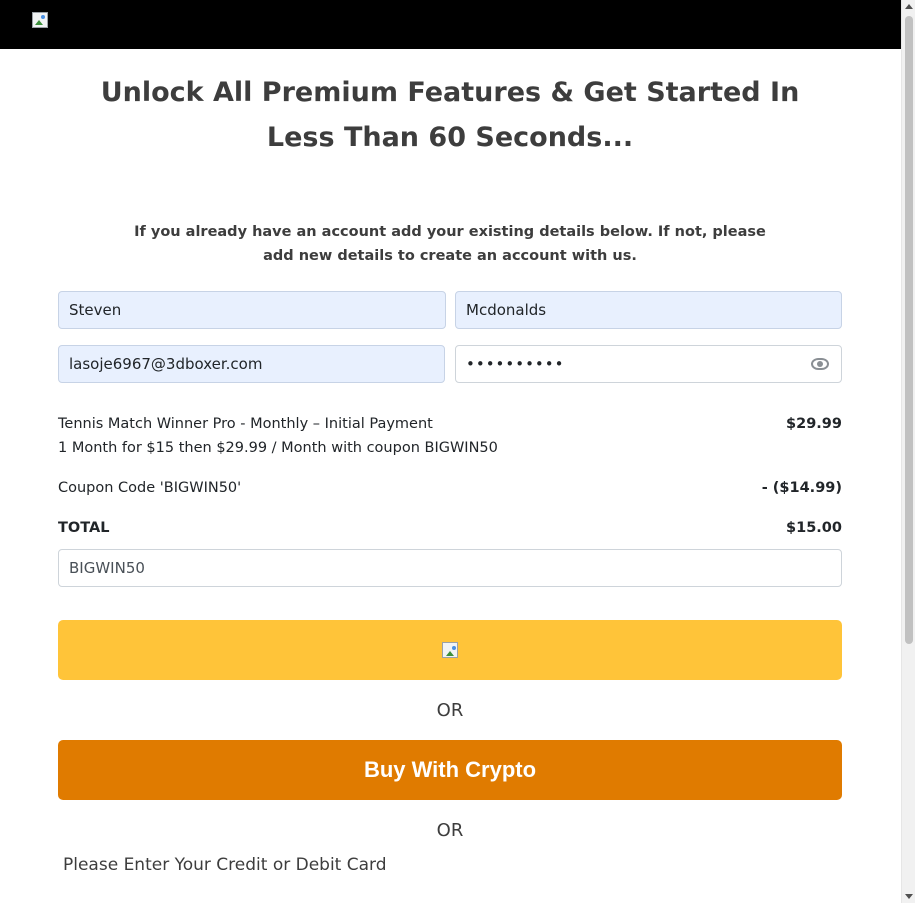 This screenshot has height=903, width=915. What do you see at coordinates (450, 528) in the screenshot?
I see `order-line-total: TOTAL $15.00` at bounding box center [450, 528].